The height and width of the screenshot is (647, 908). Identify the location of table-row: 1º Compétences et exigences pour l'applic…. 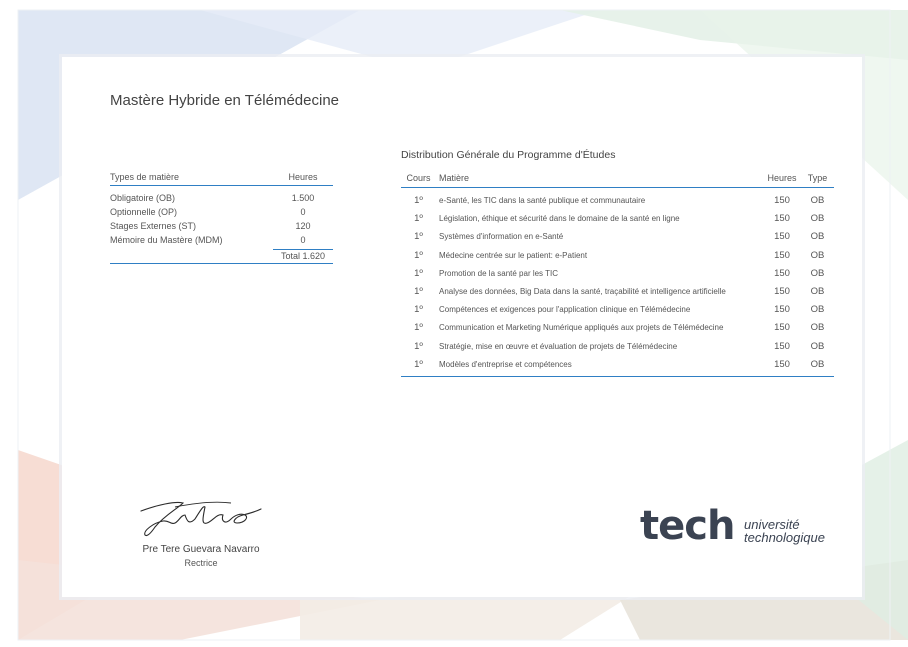
(617, 310).